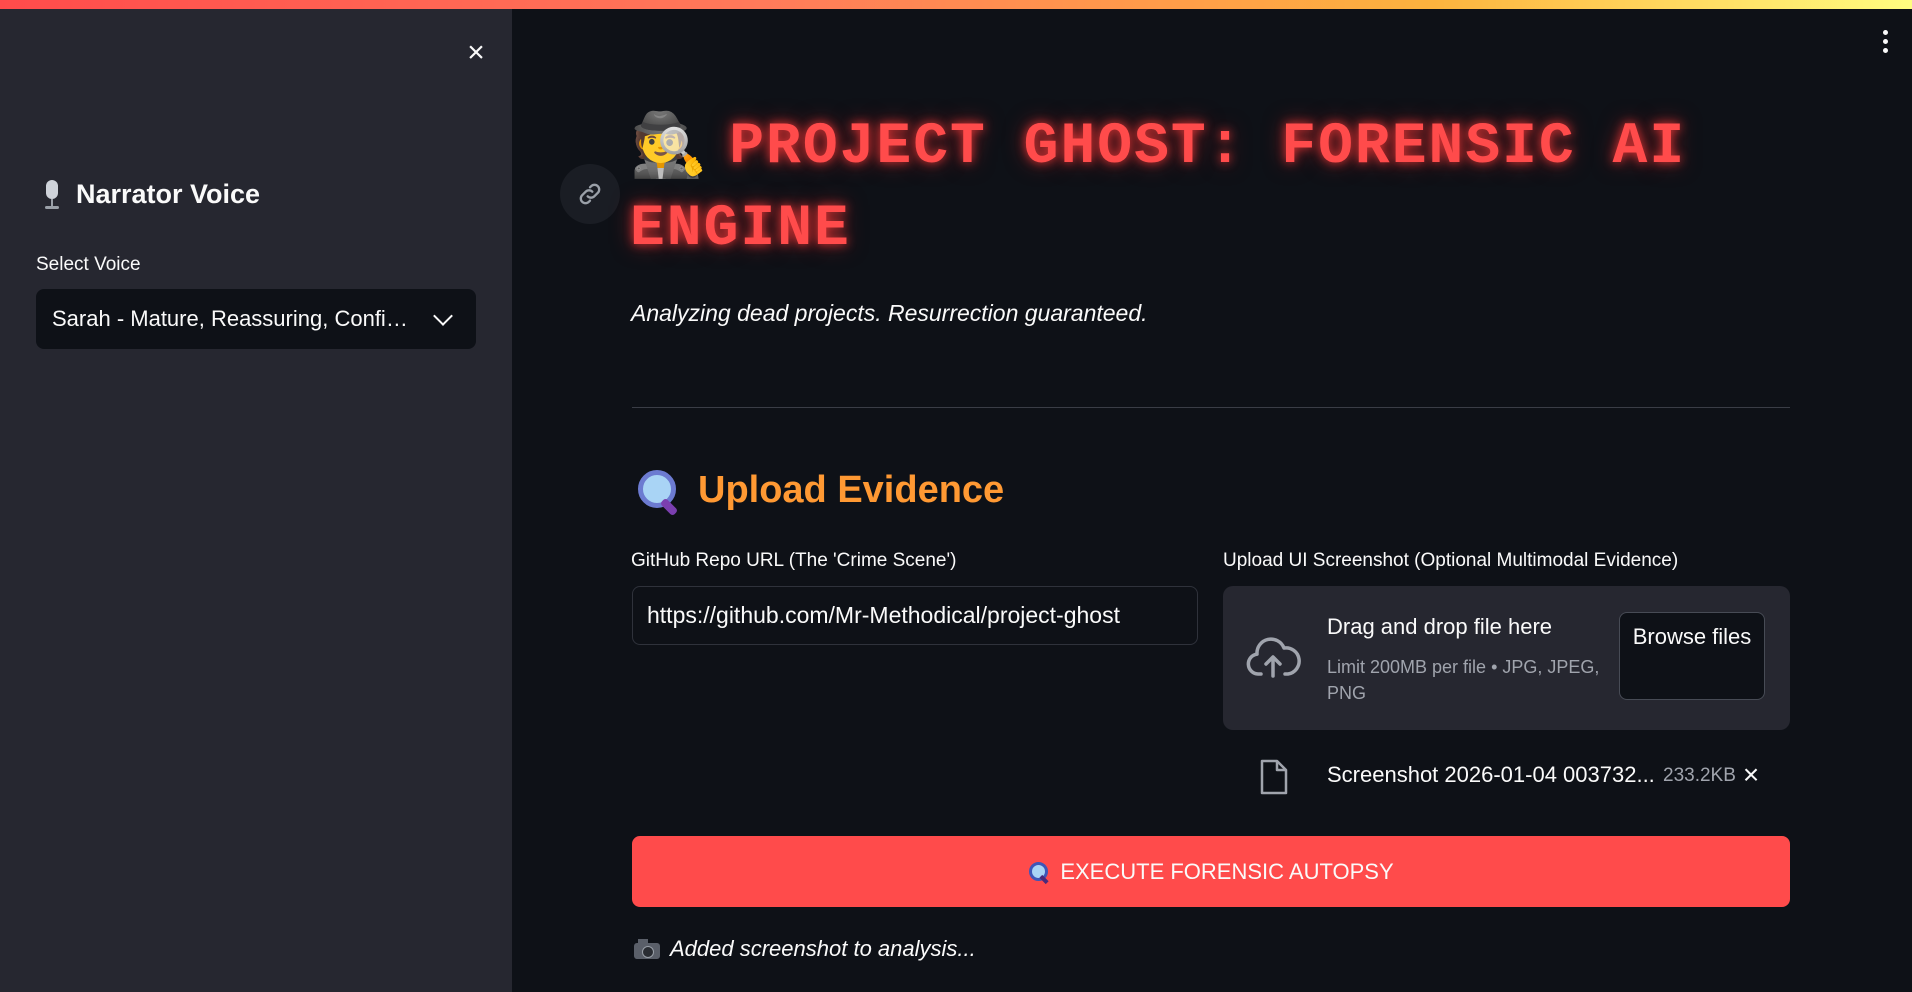  What do you see at coordinates (915, 615) in the screenshot?
I see `repo-url-input` at bounding box center [915, 615].